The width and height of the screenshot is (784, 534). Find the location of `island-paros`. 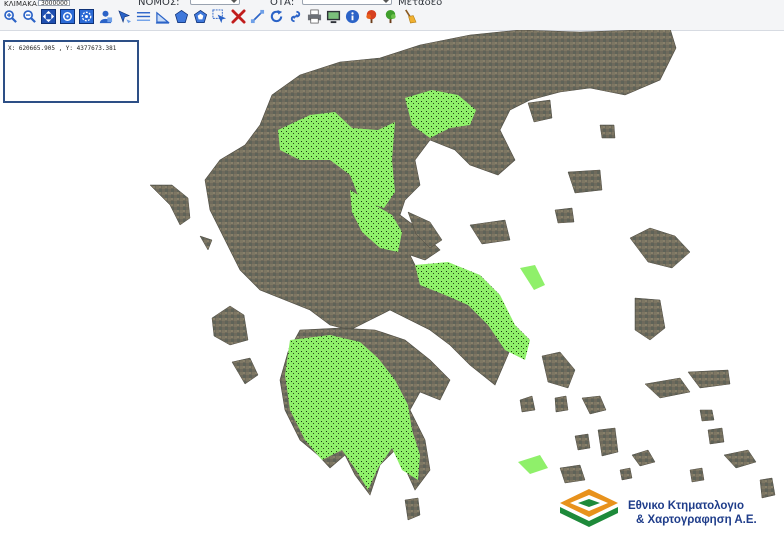

island-paros is located at coordinates (582, 442).